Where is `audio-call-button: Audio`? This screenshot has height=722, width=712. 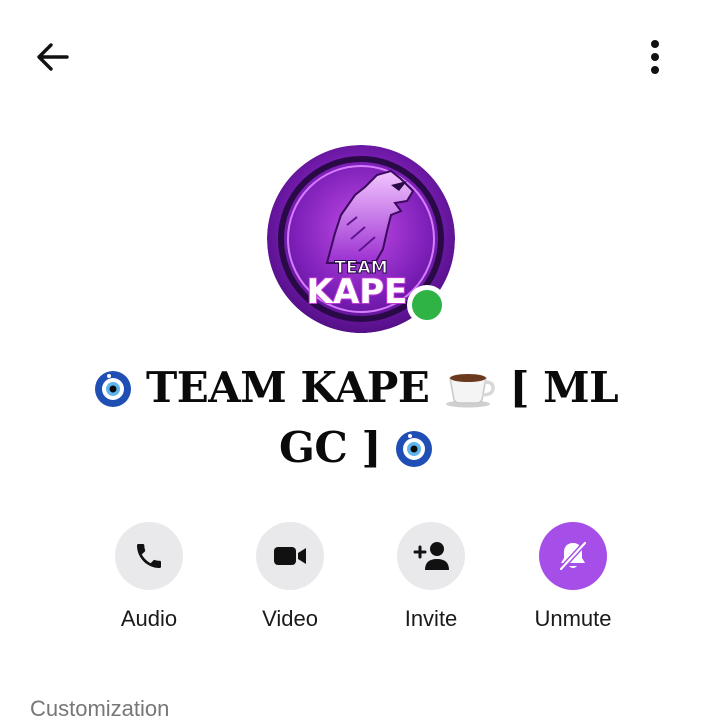
audio-call-button: Audio is located at coordinates (149, 577).